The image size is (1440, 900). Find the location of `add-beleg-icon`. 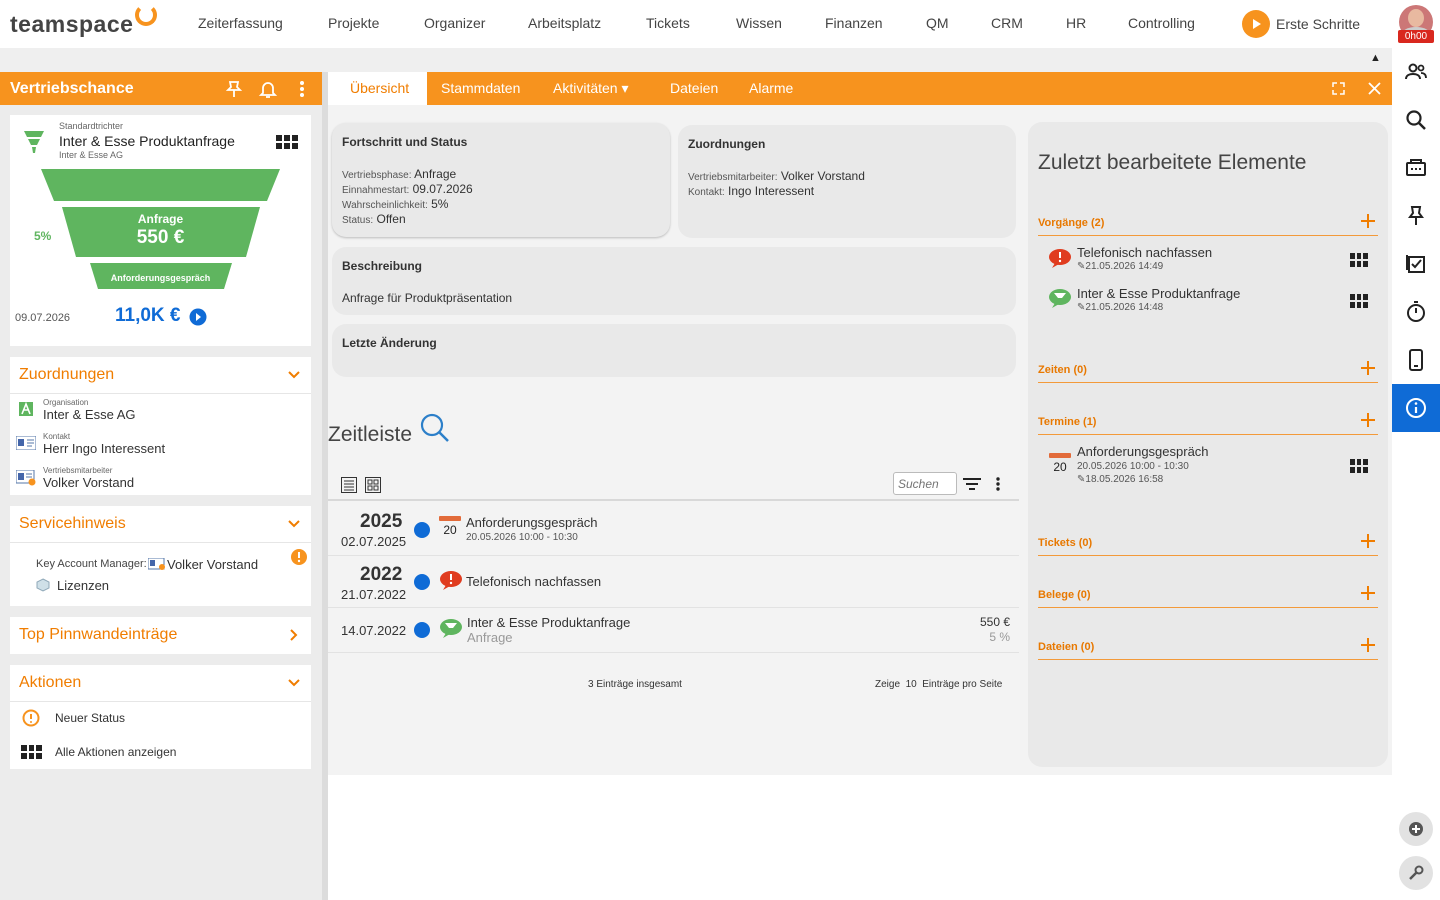

add-beleg-icon is located at coordinates (1368, 593).